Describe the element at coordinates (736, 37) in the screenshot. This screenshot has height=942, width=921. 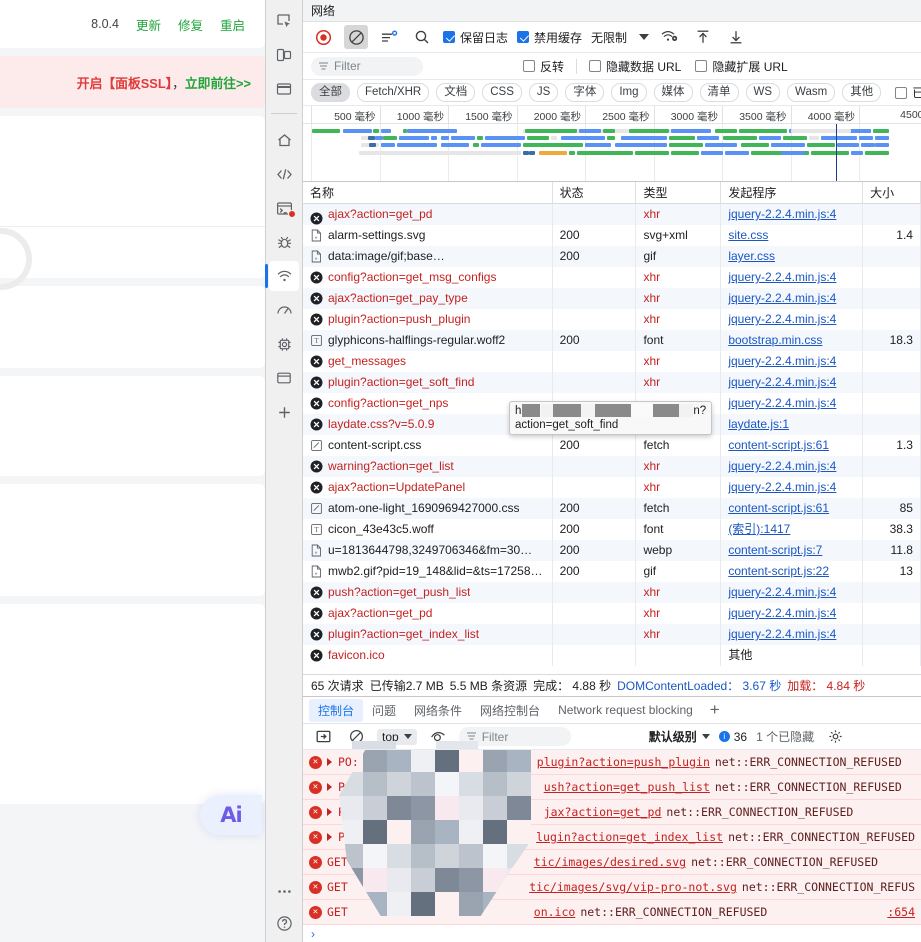
I see `export-har-button` at that location.